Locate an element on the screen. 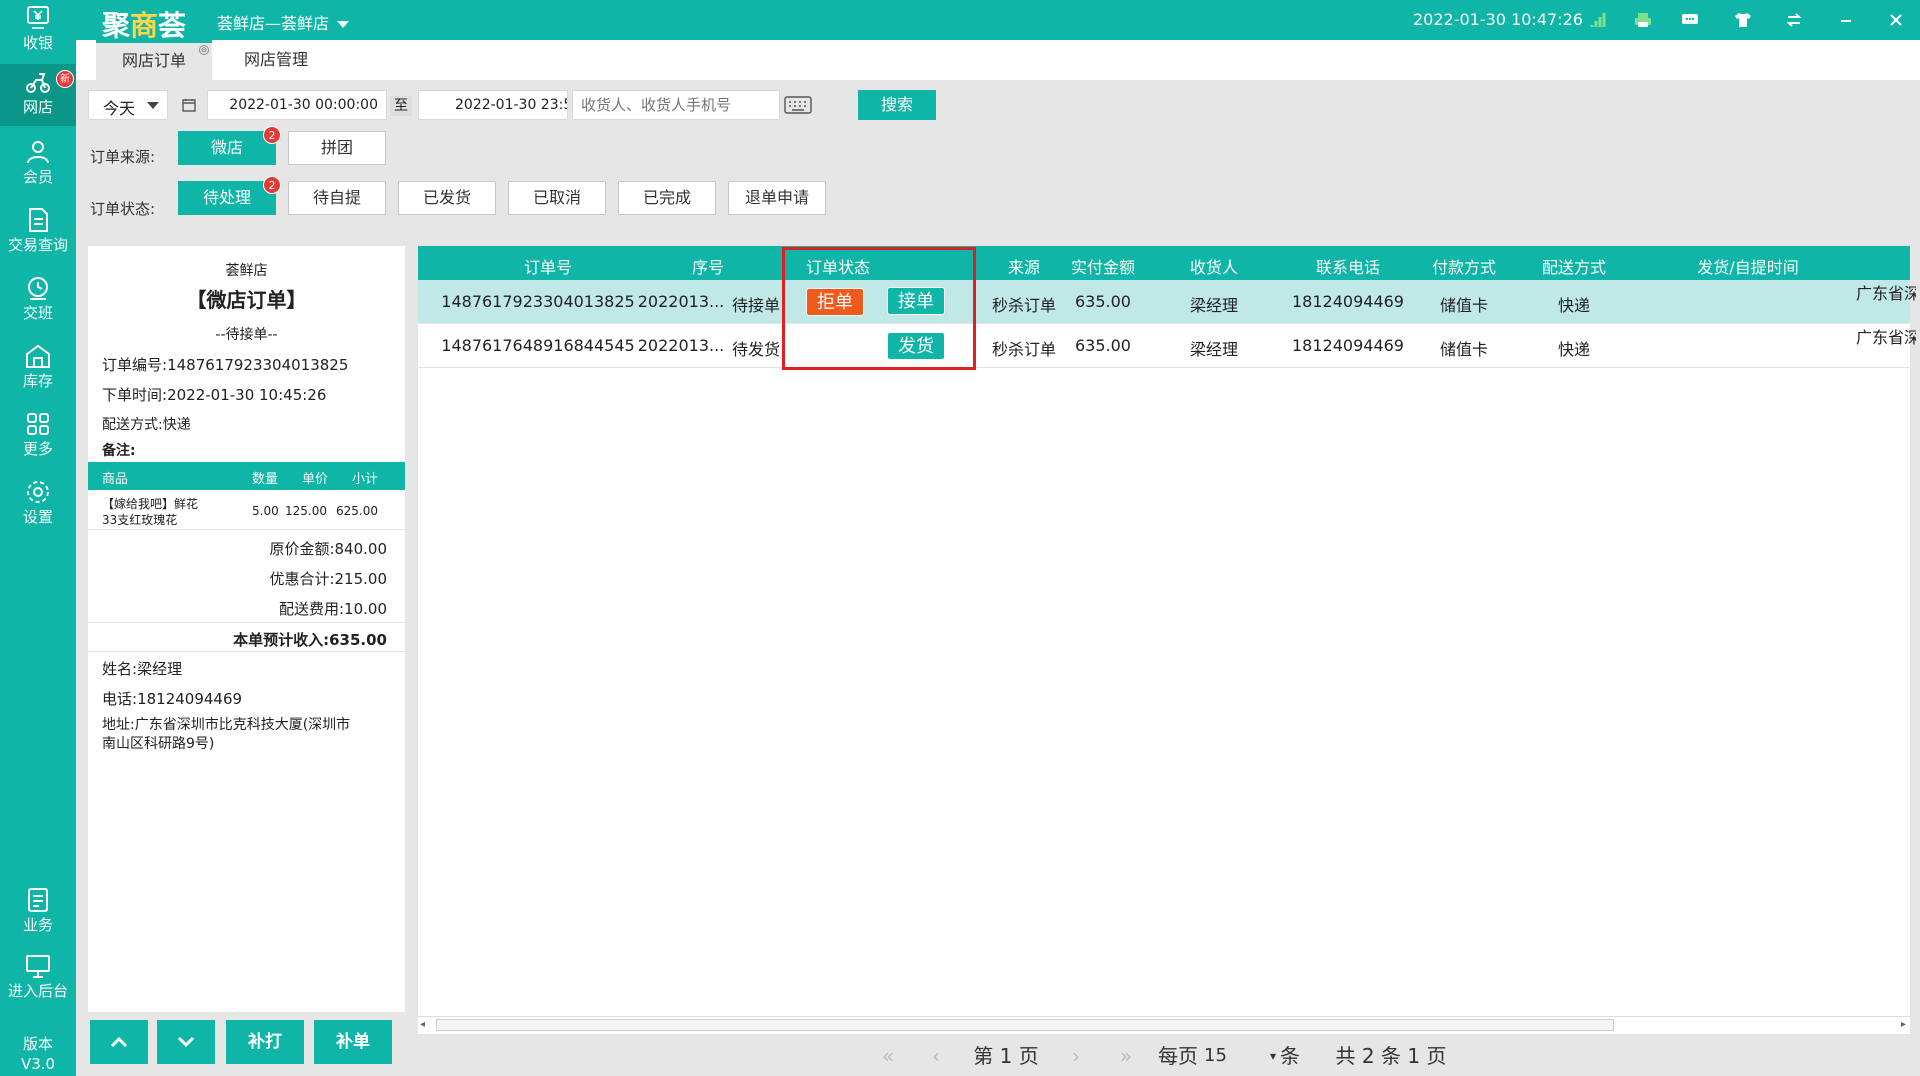 The height and width of the screenshot is (1076, 1920). reprint-button: 补打 is located at coordinates (265, 1042).